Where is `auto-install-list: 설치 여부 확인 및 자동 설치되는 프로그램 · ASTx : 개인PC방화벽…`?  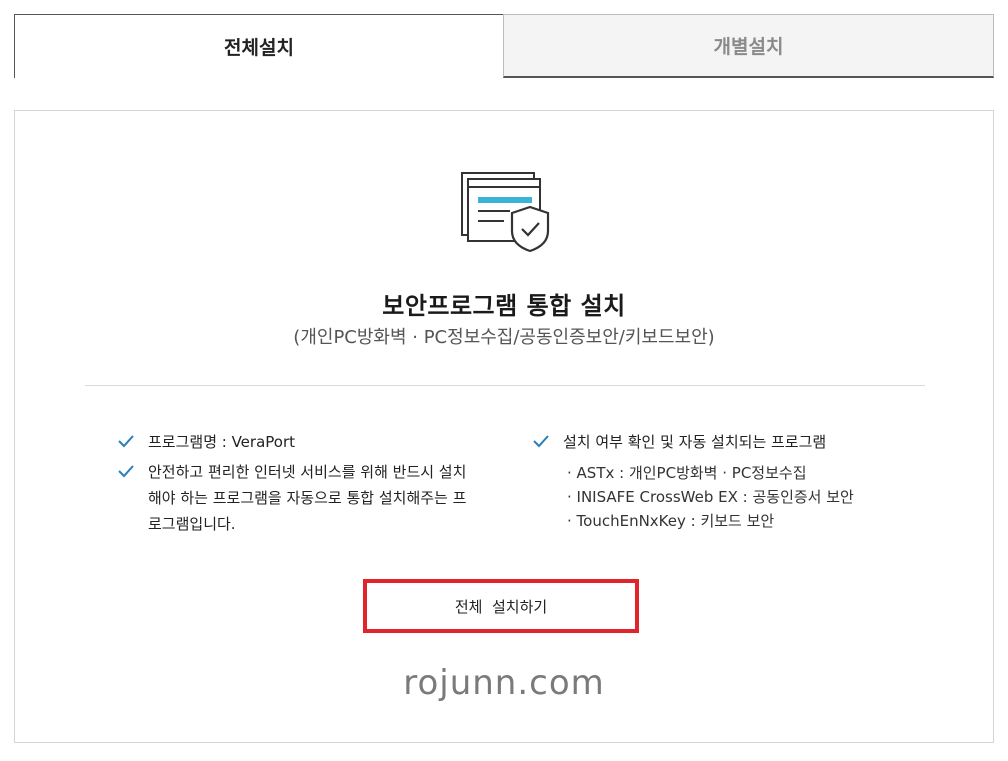 auto-install-list: 설치 여부 확인 및 자동 설치되는 프로그램 · ASTx : 개인PC방화벽… is located at coordinates (713, 481).